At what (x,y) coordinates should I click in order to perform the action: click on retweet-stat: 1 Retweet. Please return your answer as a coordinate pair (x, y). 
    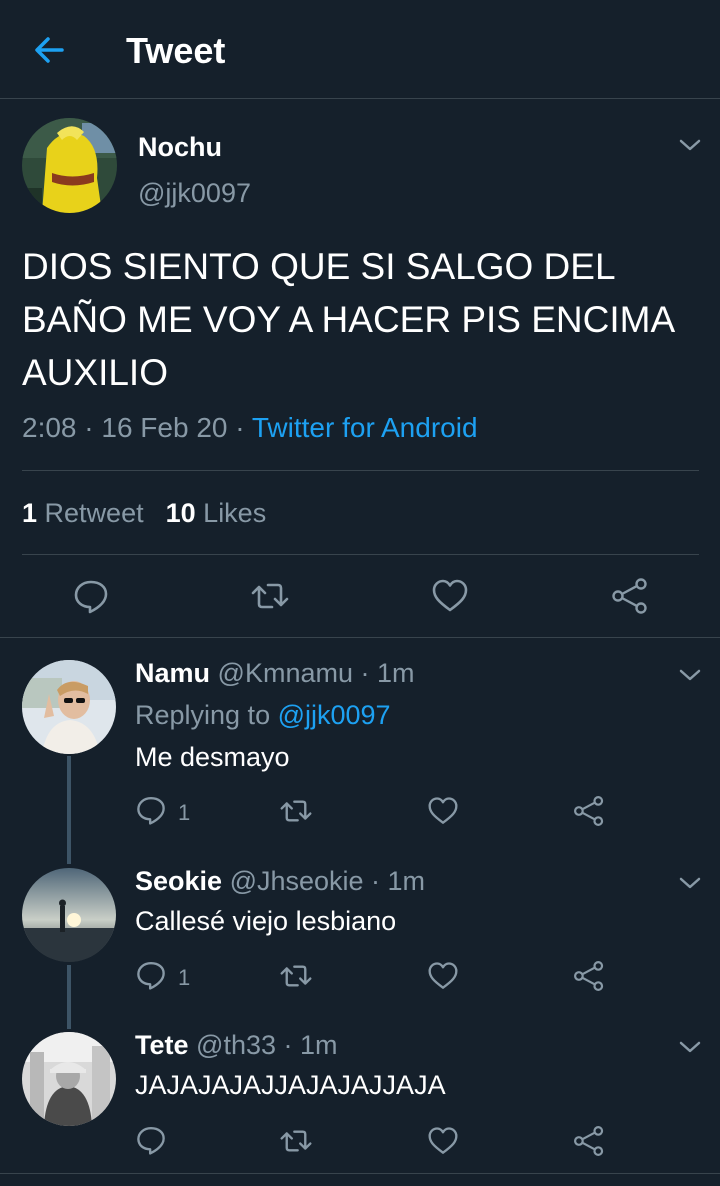
    Looking at the image, I should click on (83, 513).